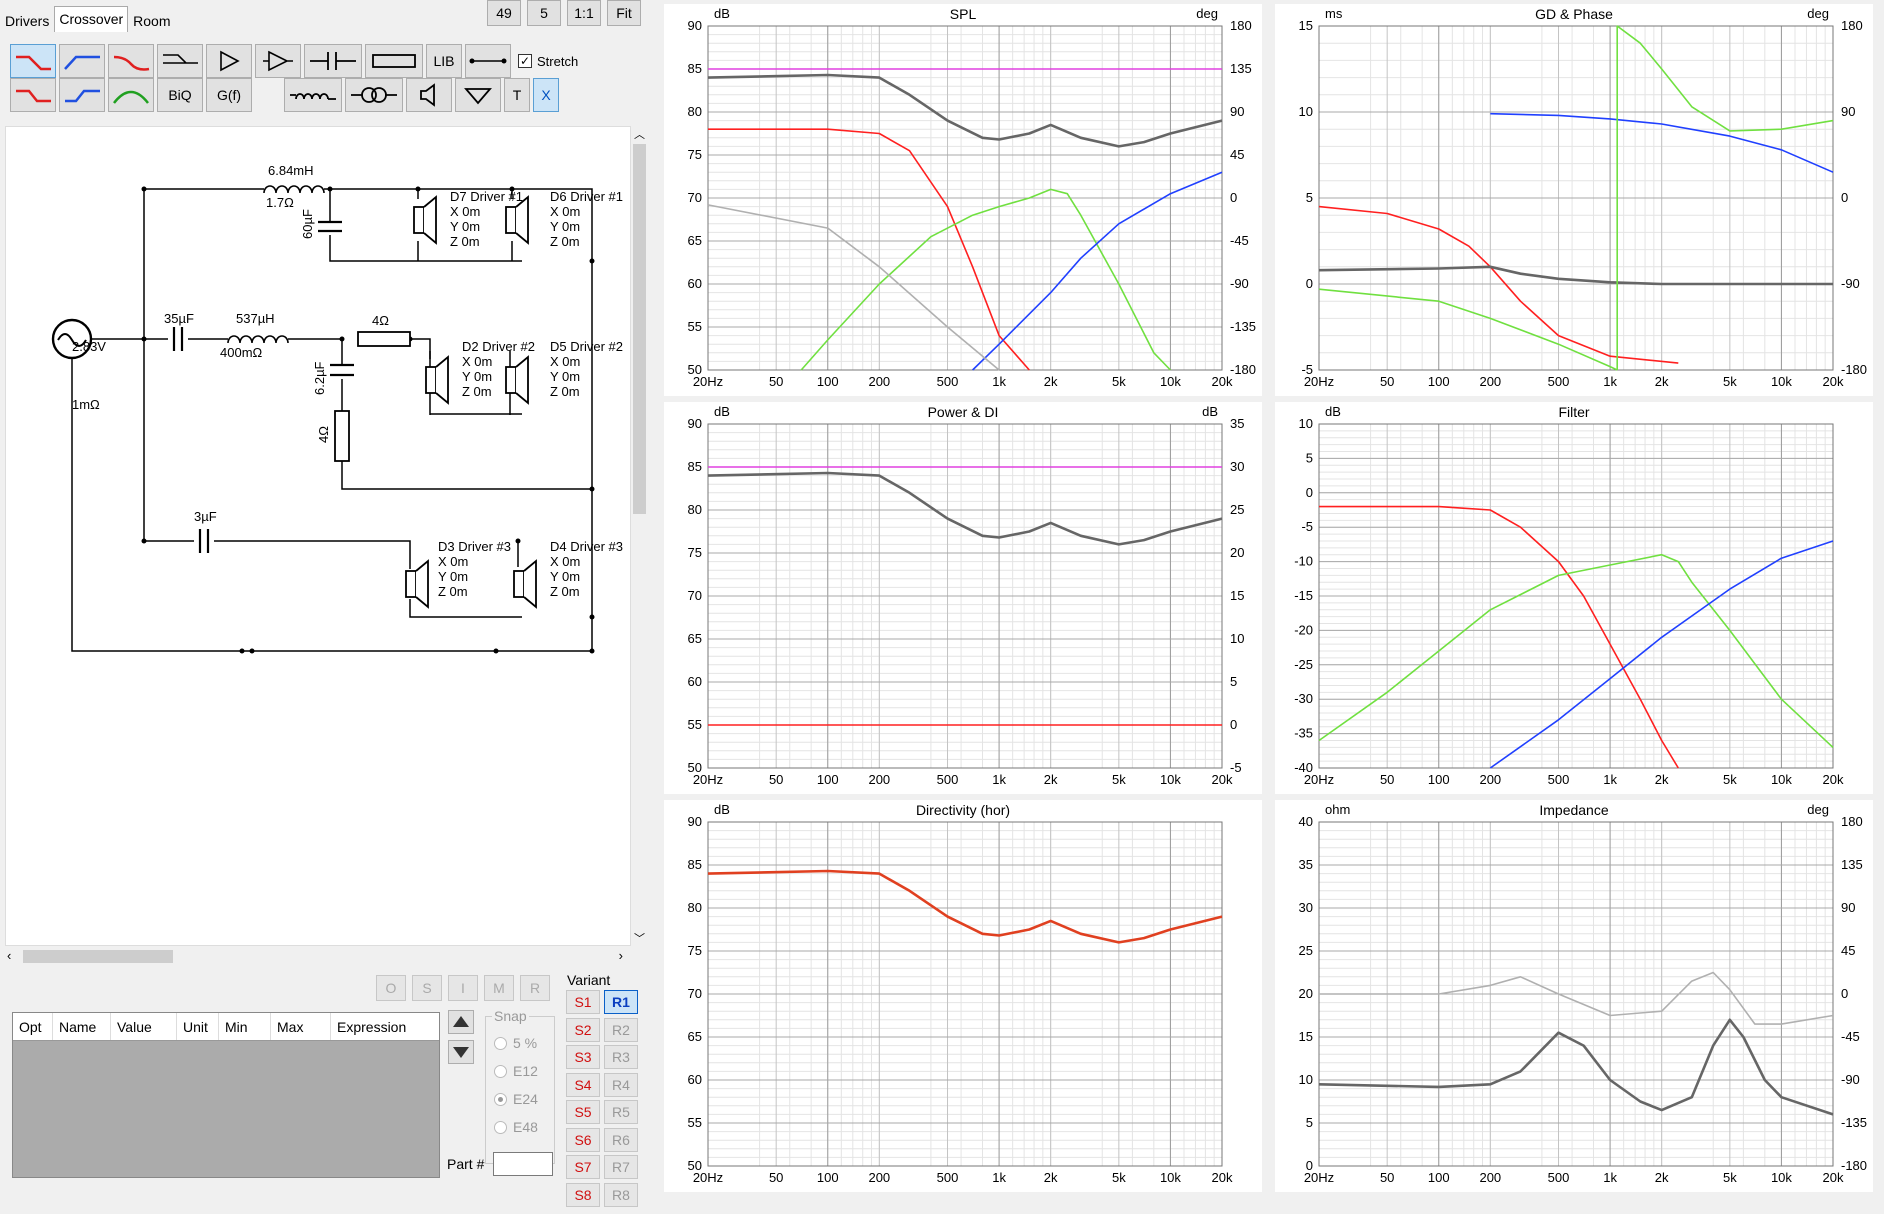 This screenshot has width=1884, height=1214. Describe the element at coordinates (391, 988) in the screenshot. I see `opt-o-button: O` at that location.